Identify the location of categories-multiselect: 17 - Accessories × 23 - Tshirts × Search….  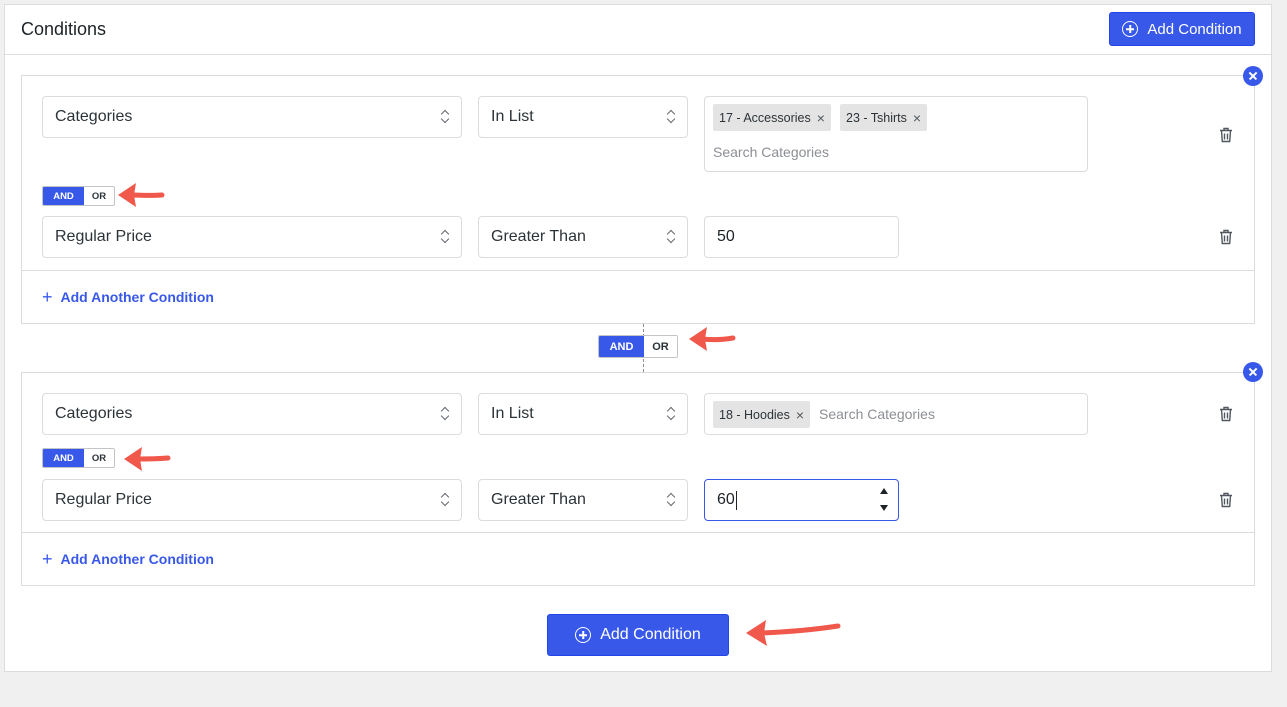
(896, 134).